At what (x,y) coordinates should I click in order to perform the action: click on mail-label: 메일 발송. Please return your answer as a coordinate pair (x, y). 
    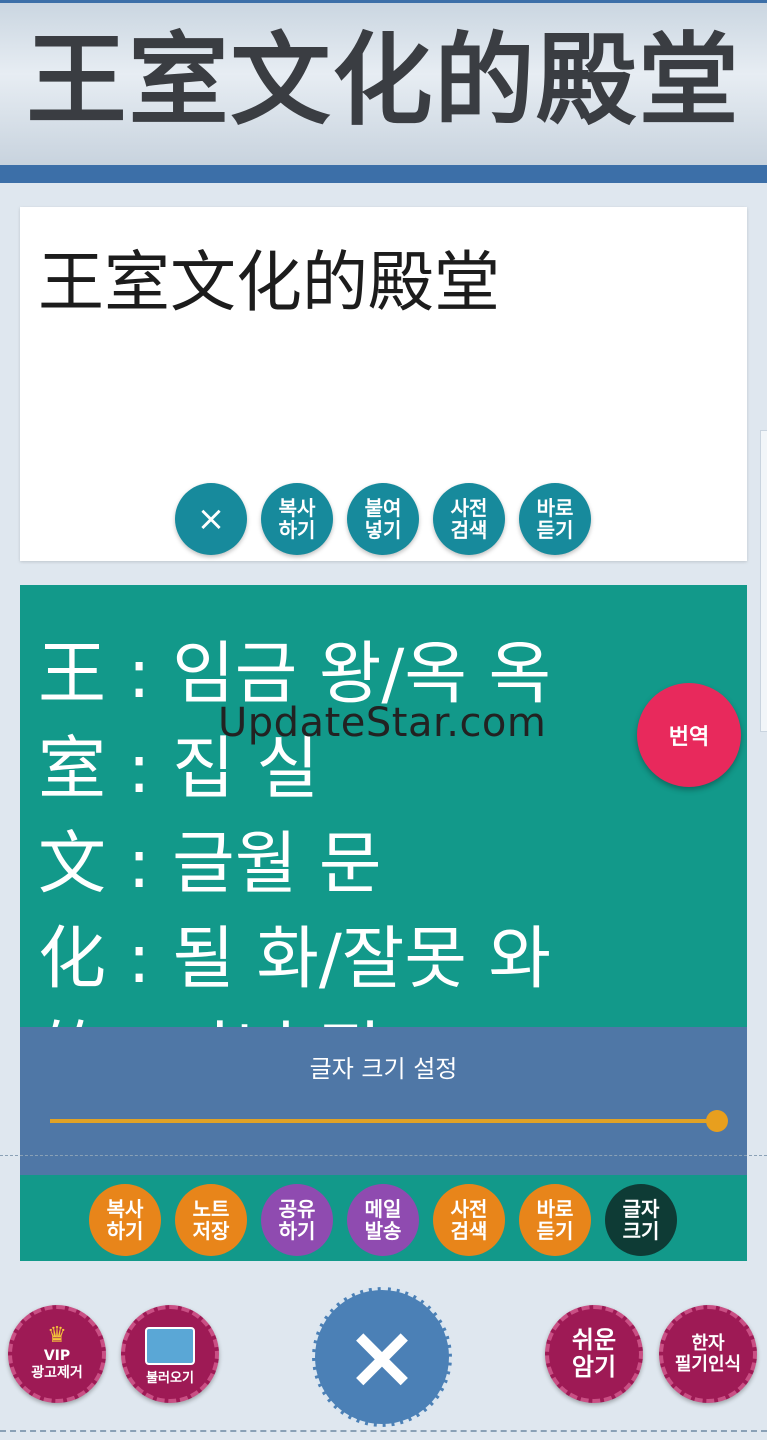
    Looking at the image, I should click on (383, 1220).